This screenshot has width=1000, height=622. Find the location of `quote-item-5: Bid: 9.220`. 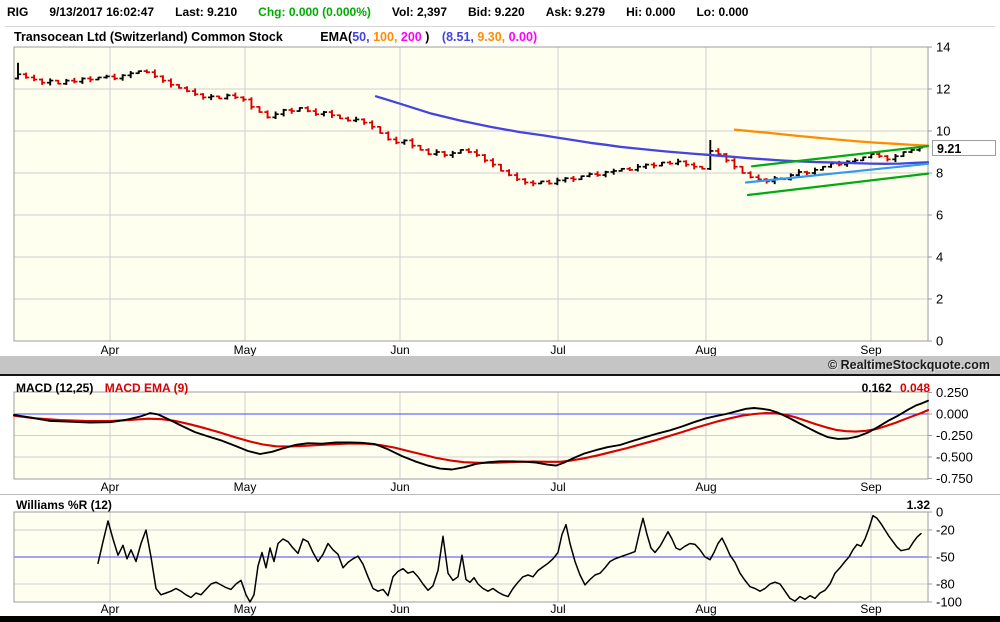

quote-item-5: Bid: 9.220 is located at coordinates (496, 12).